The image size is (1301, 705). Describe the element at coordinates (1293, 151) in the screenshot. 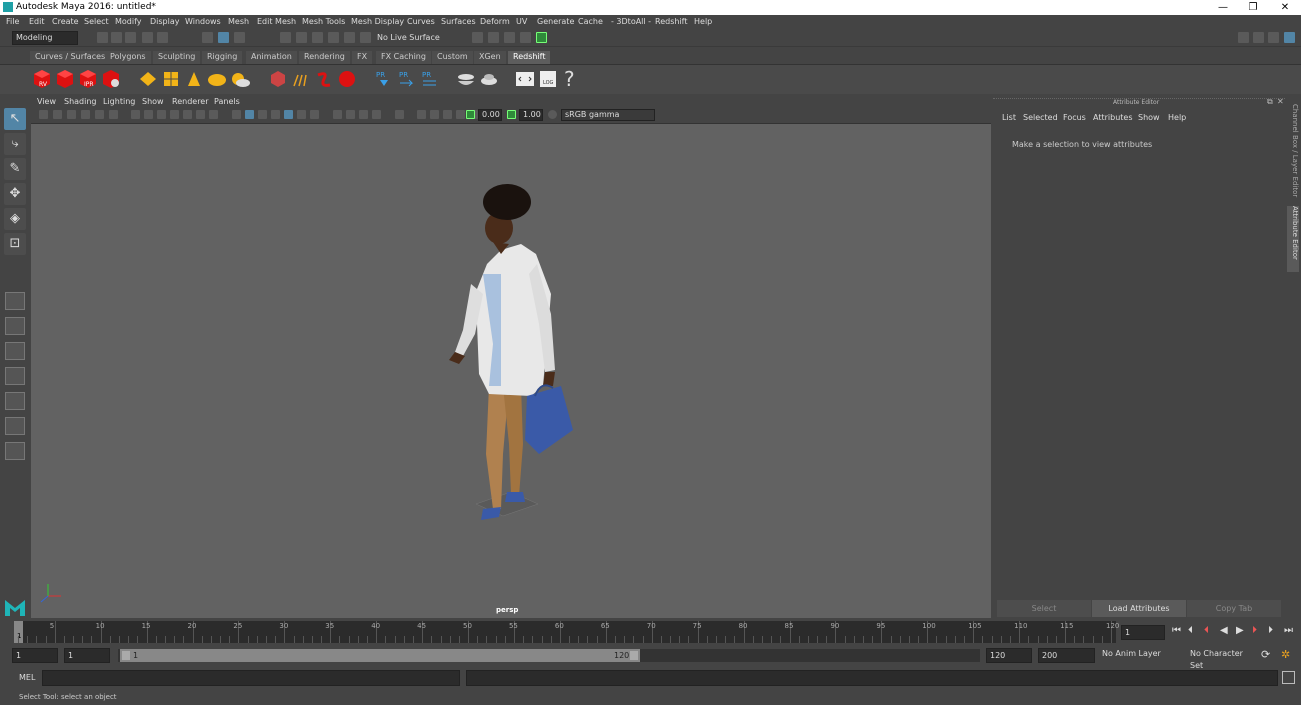

I see `channel-box-tab: Channel Box / Layer Editor` at that location.